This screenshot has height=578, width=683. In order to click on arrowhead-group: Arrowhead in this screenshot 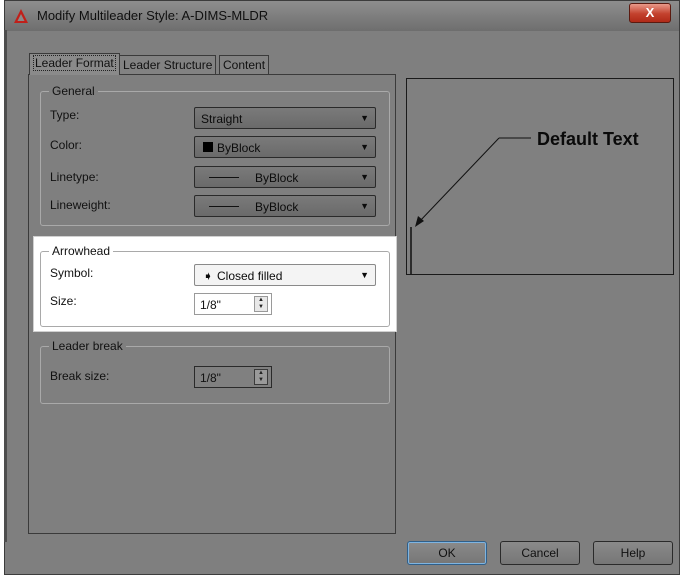, I will do `click(215, 285)`.